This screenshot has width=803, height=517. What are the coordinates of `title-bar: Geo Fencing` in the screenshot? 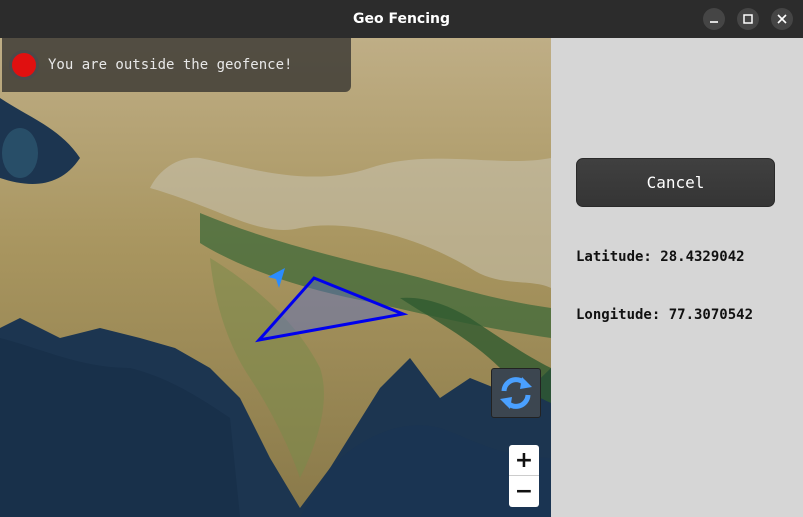 It's located at (401, 19).